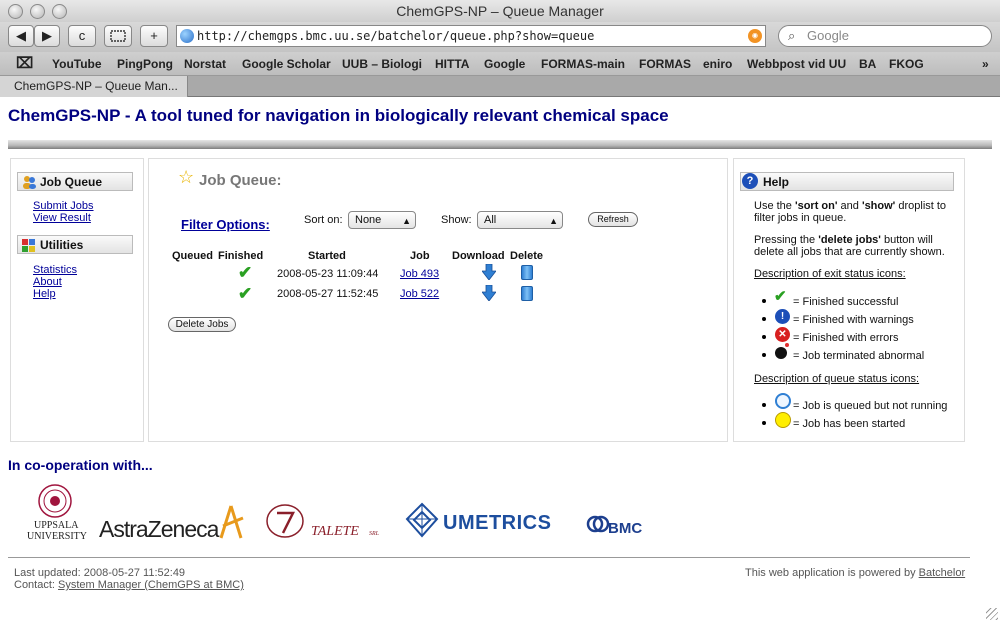 Image resolution: width=1000 pixels, height=622 pixels. What do you see at coordinates (47, 36) in the screenshot?
I see `forward-button: ▶` at bounding box center [47, 36].